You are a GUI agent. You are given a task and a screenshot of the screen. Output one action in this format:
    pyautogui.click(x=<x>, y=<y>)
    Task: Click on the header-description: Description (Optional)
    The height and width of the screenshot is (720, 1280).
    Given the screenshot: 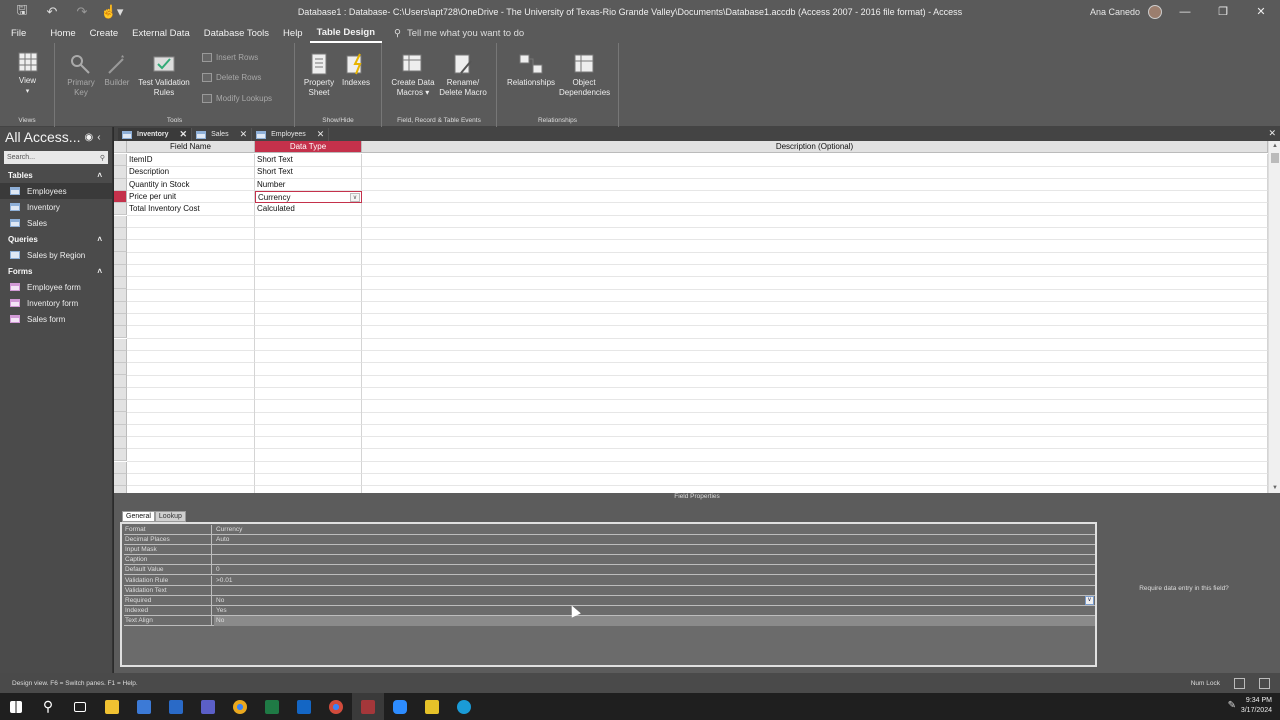 What is the action you would take?
    pyautogui.click(x=815, y=147)
    